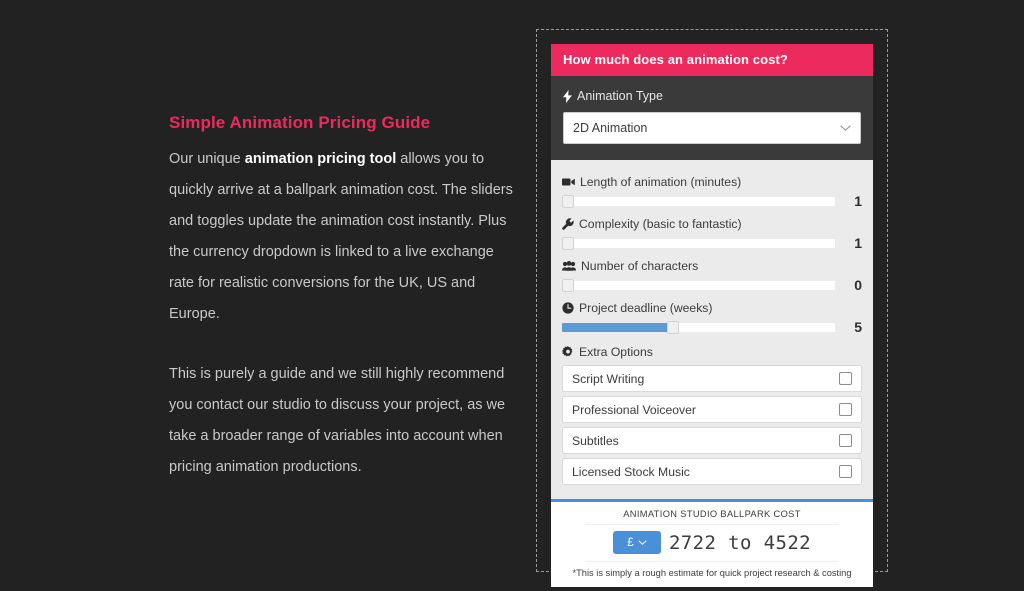 The height and width of the screenshot is (591, 1024). I want to click on checkbox-script-writing, so click(845, 378).